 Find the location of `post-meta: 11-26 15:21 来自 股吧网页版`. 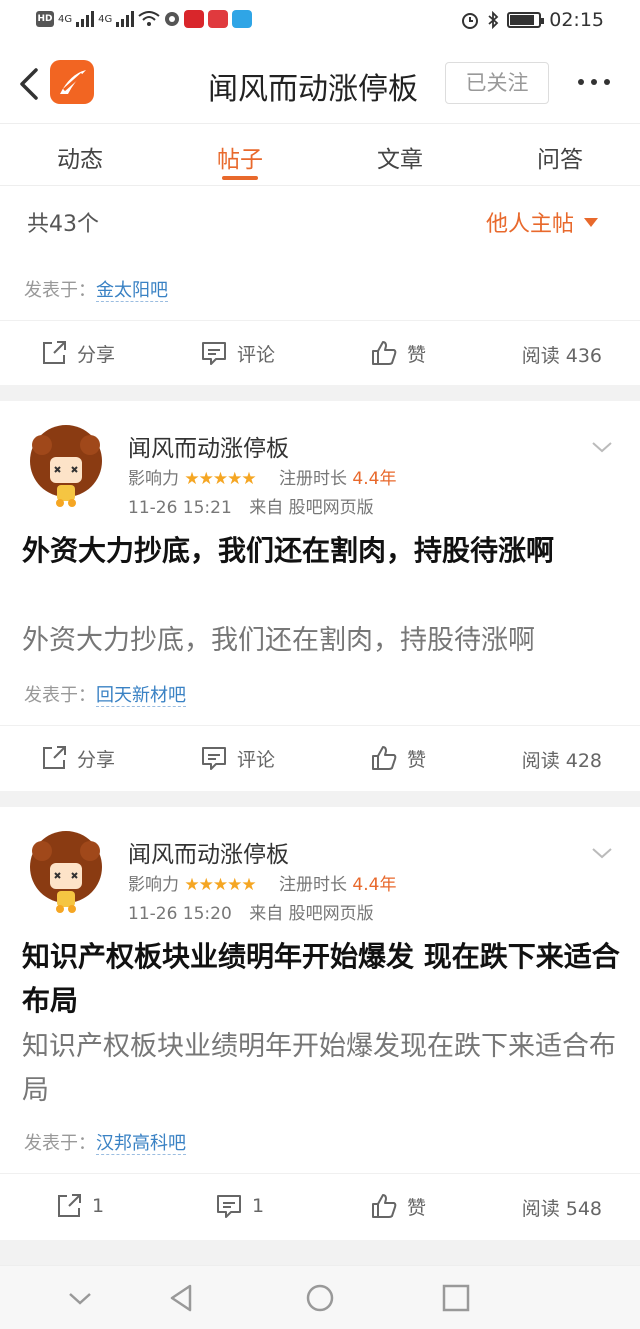

post-meta: 11-26 15:21 来自 股吧网页版 is located at coordinates (251, 505).